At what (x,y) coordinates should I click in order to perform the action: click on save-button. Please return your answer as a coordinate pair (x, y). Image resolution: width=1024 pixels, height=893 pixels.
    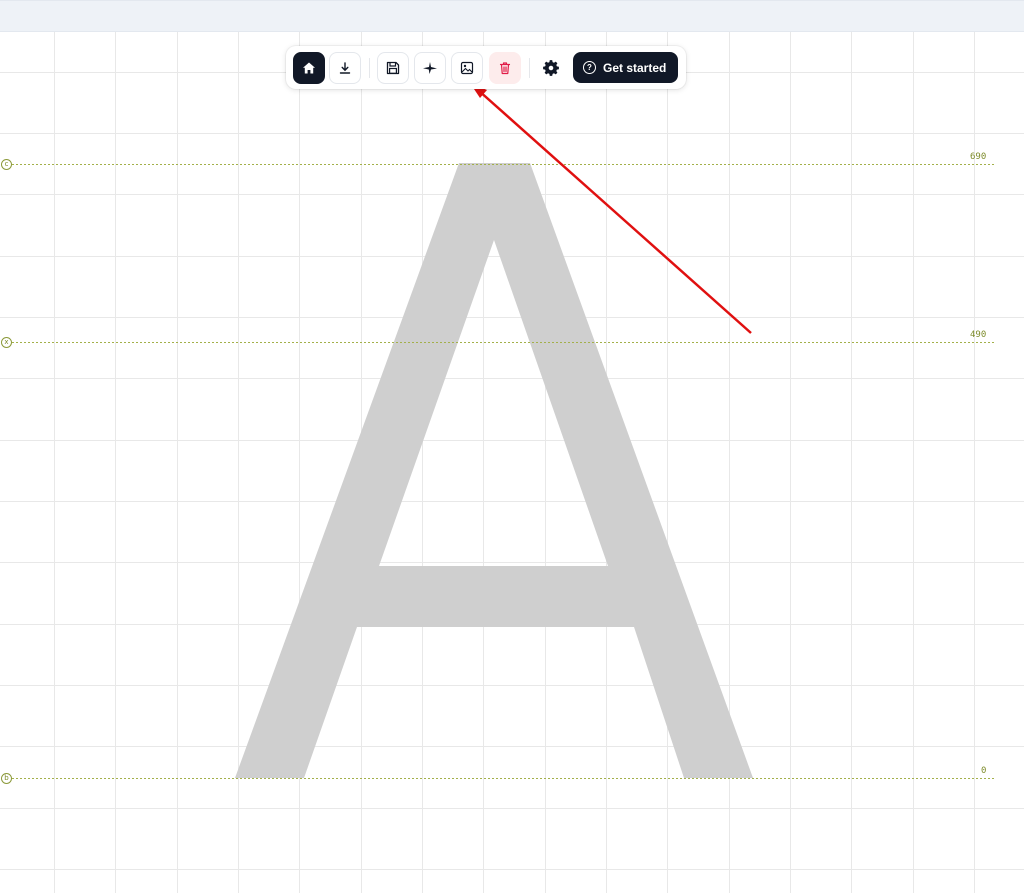
    Looking at the image, I should click on (393, 68).